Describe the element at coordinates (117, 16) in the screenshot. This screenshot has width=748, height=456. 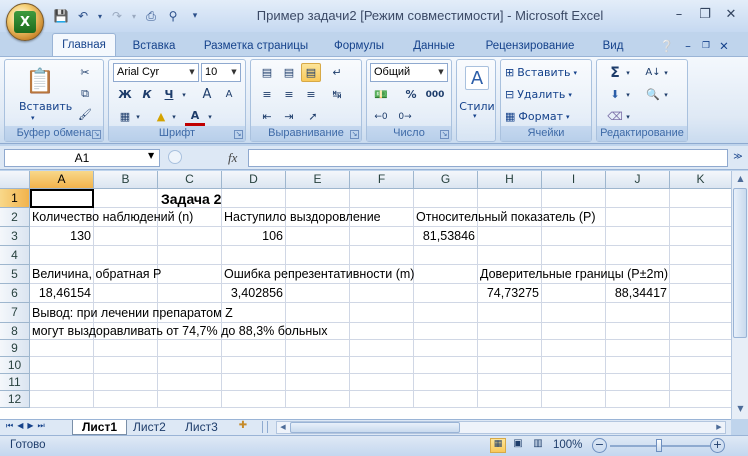
I see `redo-icon: ↷` at that location.